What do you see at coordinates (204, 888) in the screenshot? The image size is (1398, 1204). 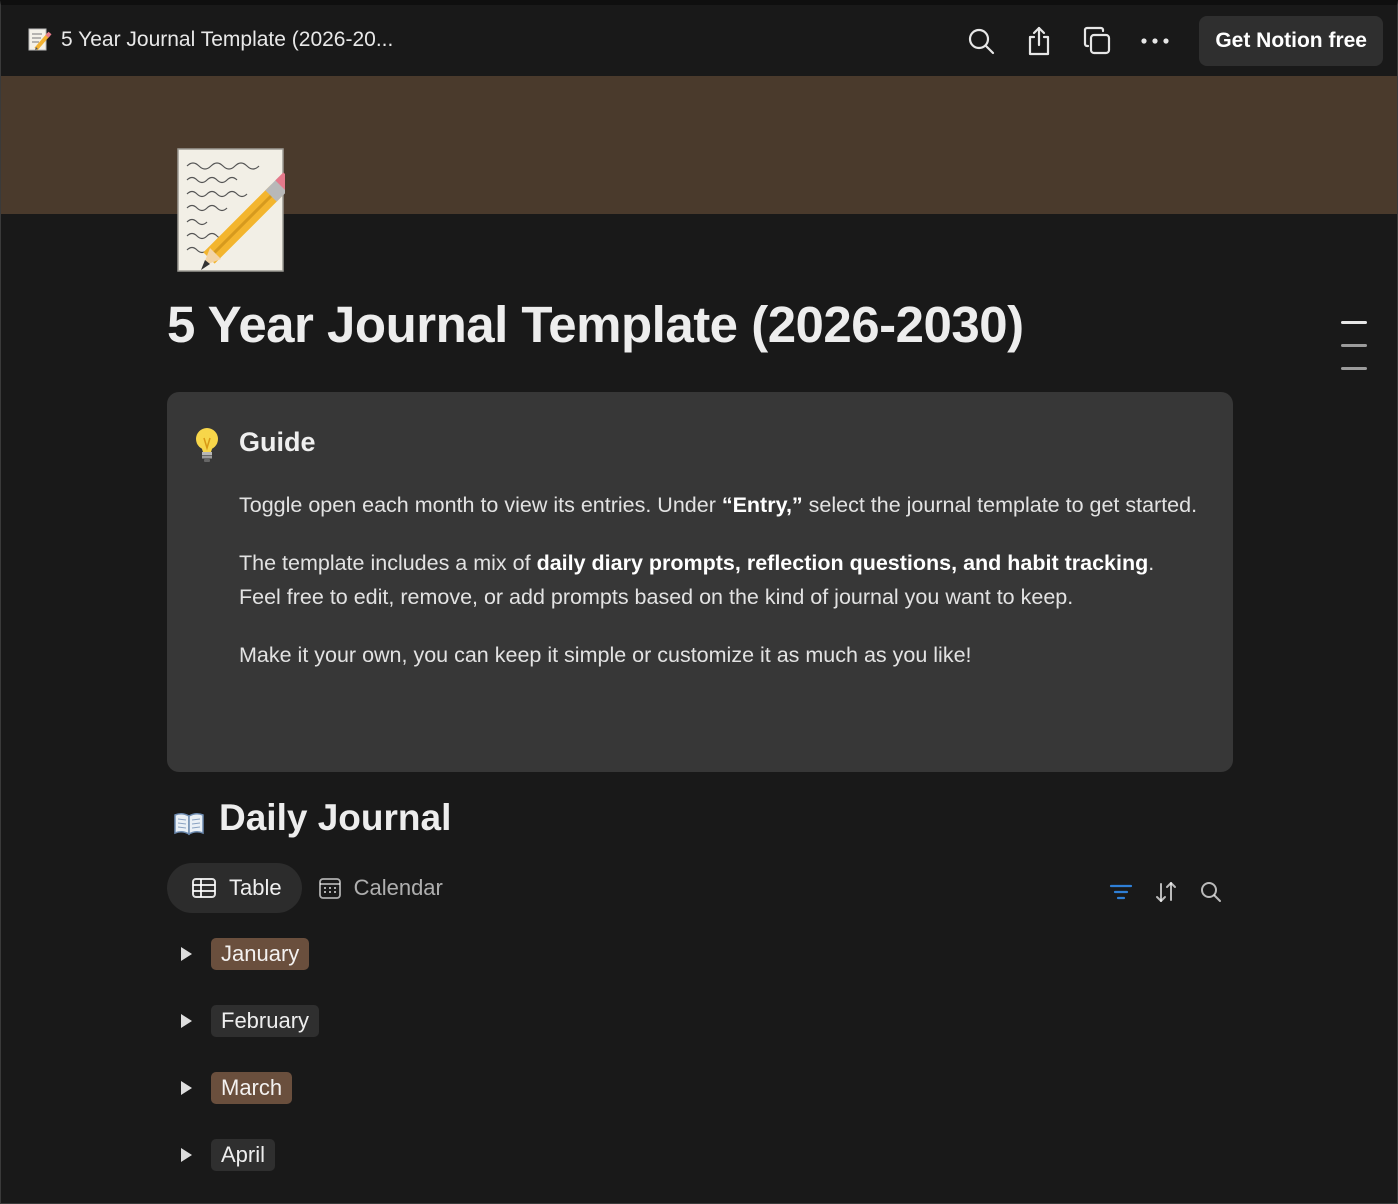 I see `table-icon` at bounding box center [204, 888].